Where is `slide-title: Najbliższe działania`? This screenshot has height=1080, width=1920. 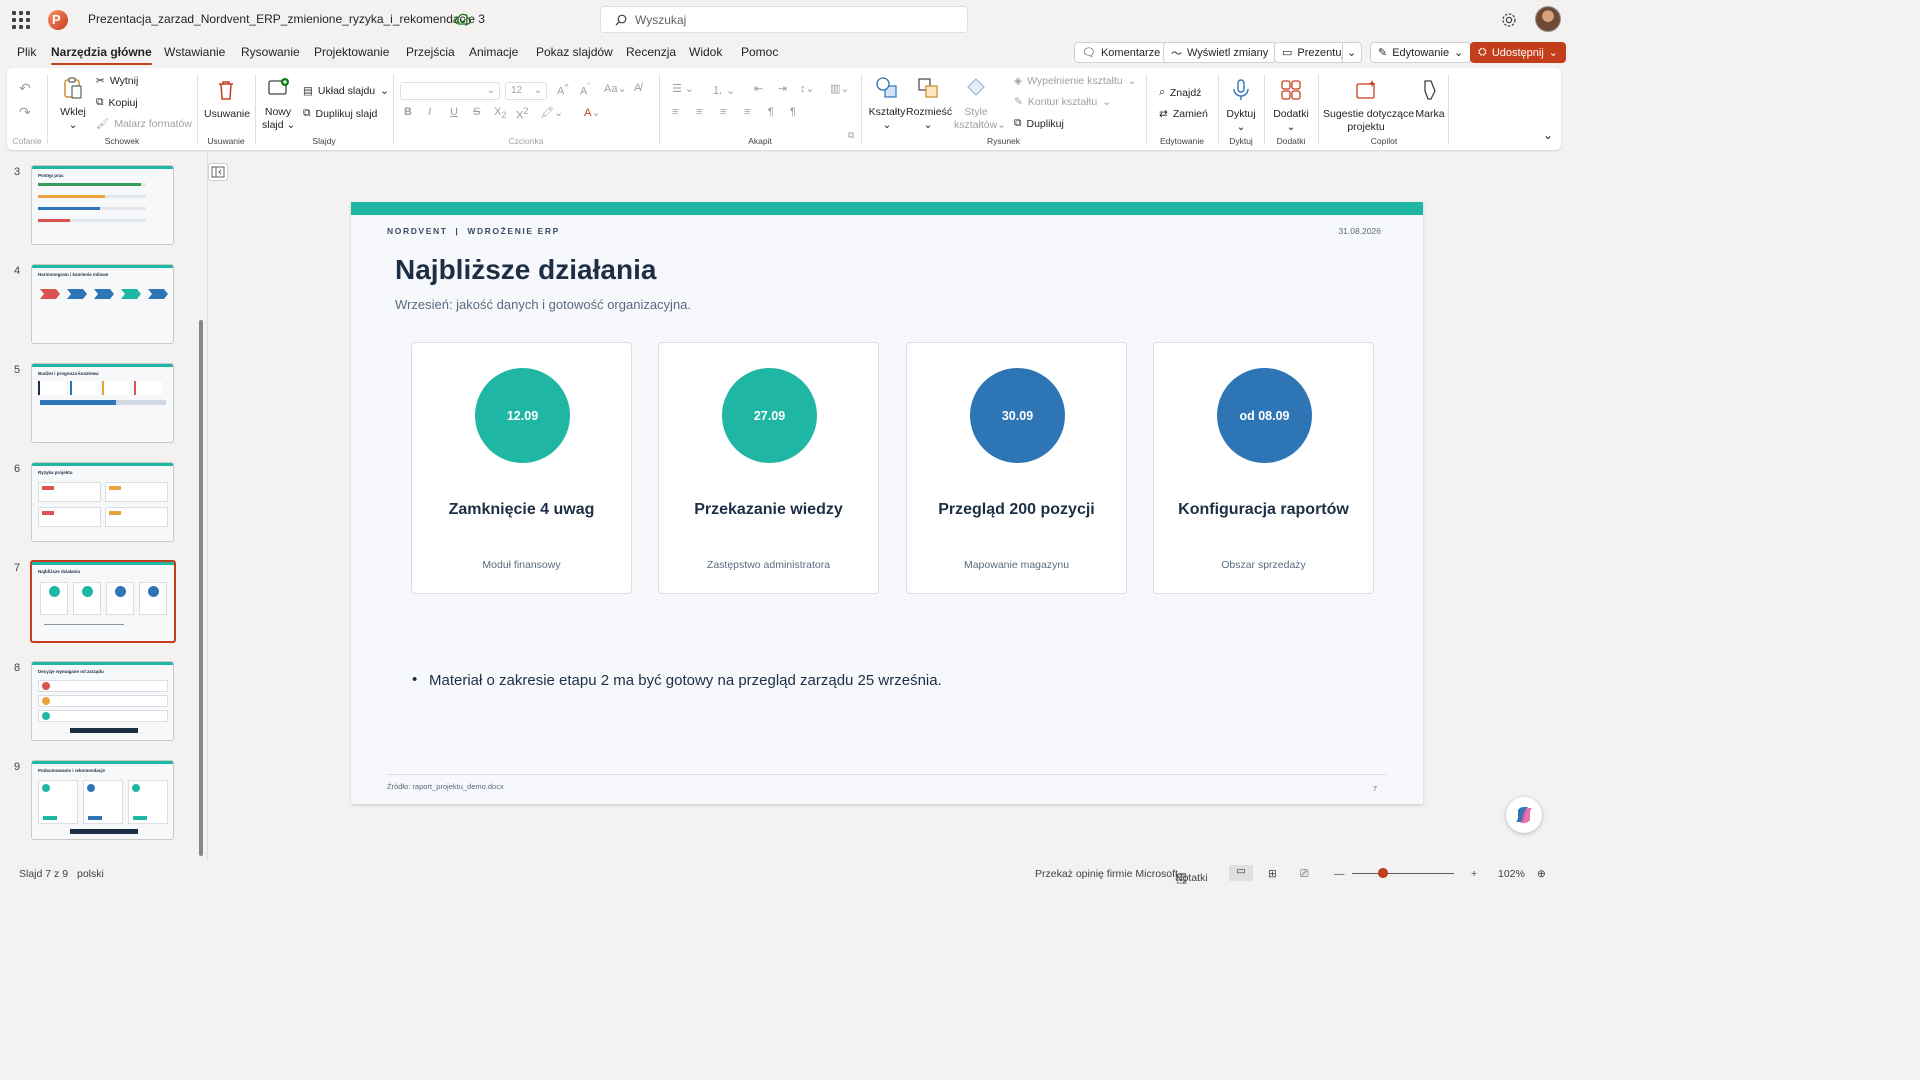 slide-title: Najbliższe działania is located at coordinates (525, 270).